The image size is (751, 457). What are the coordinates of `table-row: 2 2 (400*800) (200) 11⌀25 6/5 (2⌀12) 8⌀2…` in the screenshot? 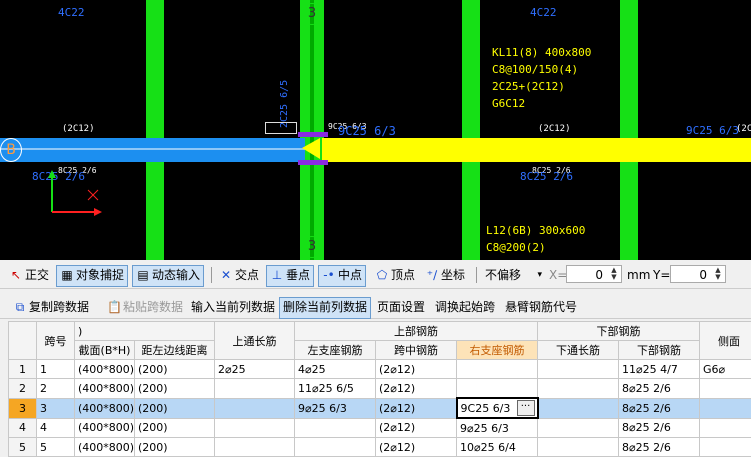 It's located at (380, 389).